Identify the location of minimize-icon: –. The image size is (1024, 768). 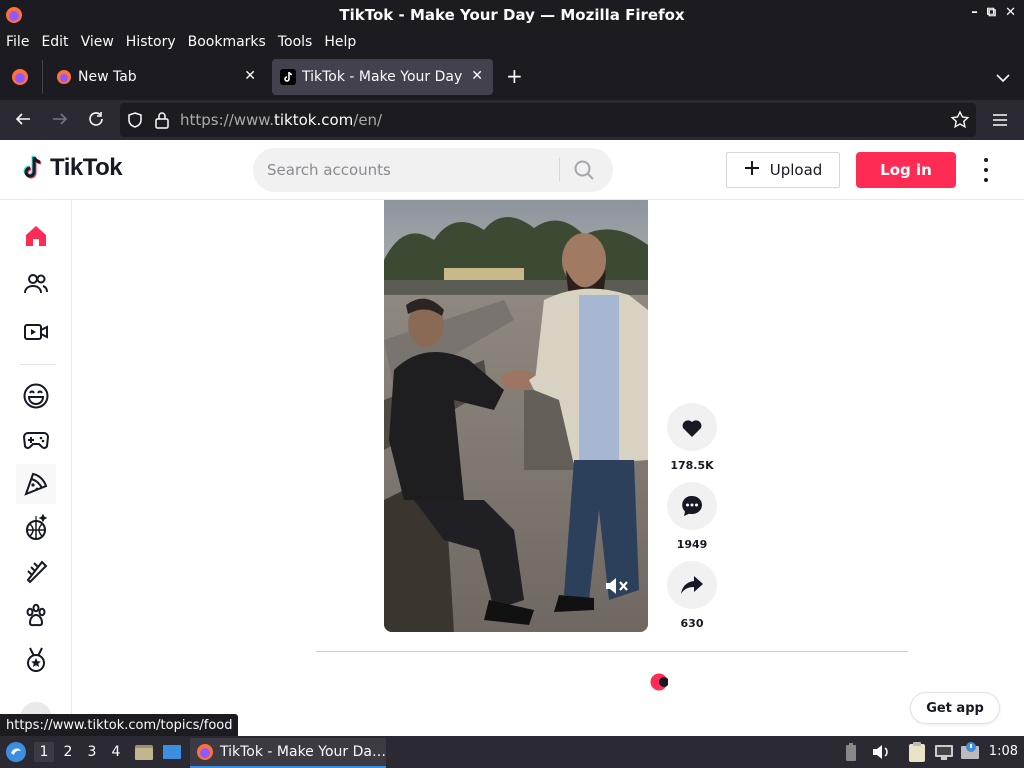
(974, 12).